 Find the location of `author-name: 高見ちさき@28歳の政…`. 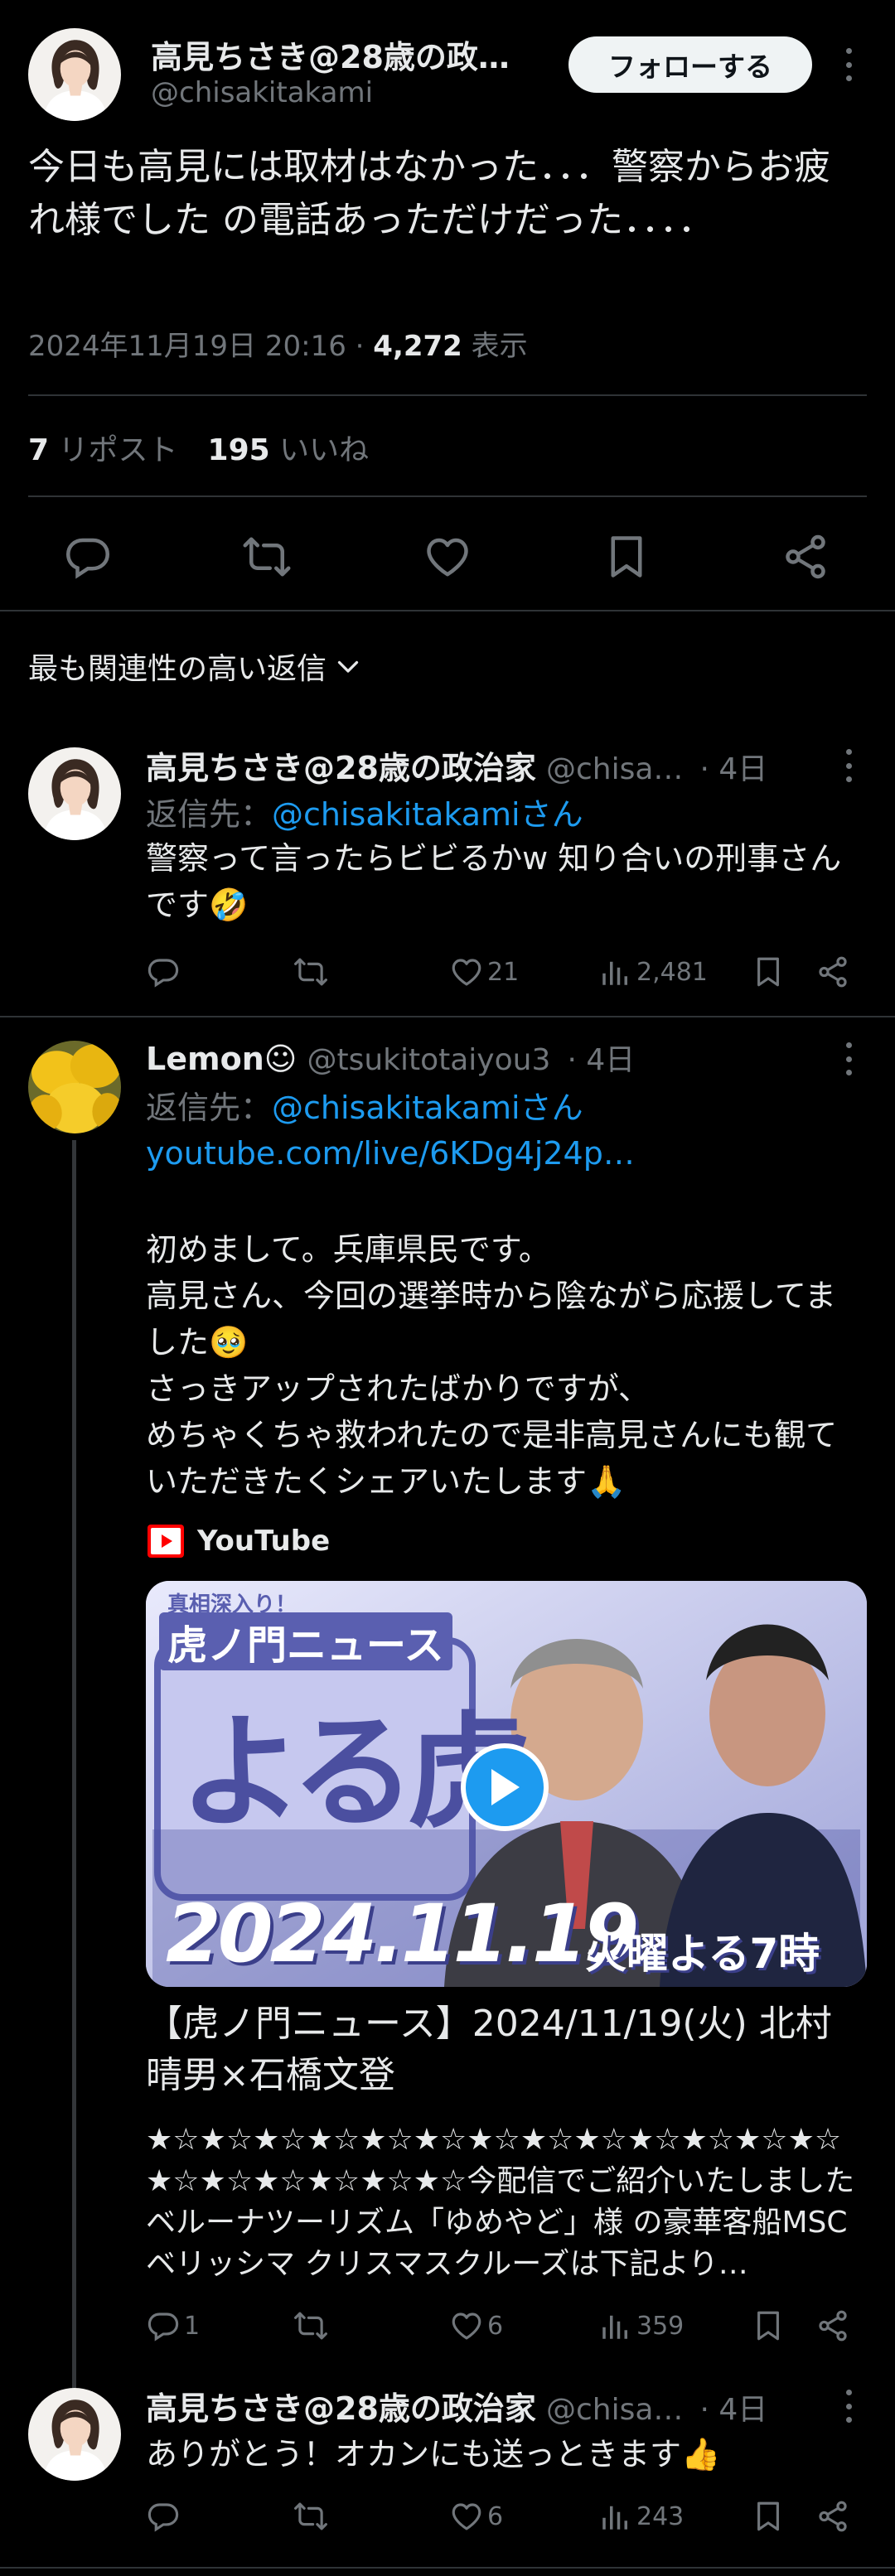

author-name: 高見ちさき@28歳の政… is located at coordinates (330, 54).